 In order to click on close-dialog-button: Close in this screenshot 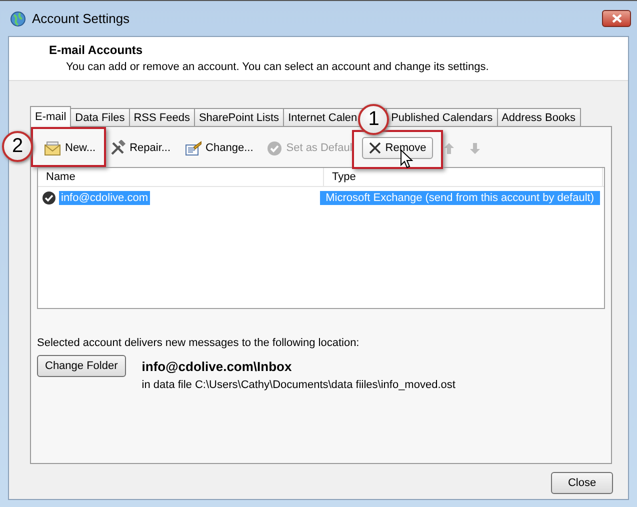, I will do `click(582, 483)`.